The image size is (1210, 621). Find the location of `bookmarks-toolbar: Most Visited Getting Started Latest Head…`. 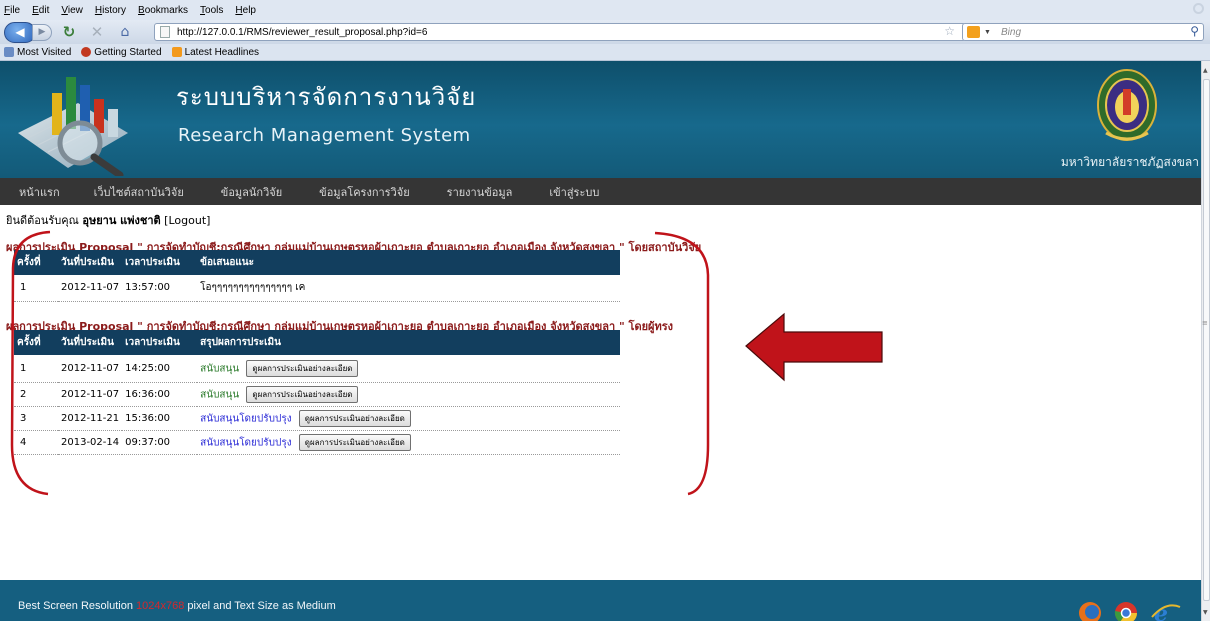

bookmarks-toolbar: Most Visited Getting Started Latest Head… is located at coordinates (605, 52).